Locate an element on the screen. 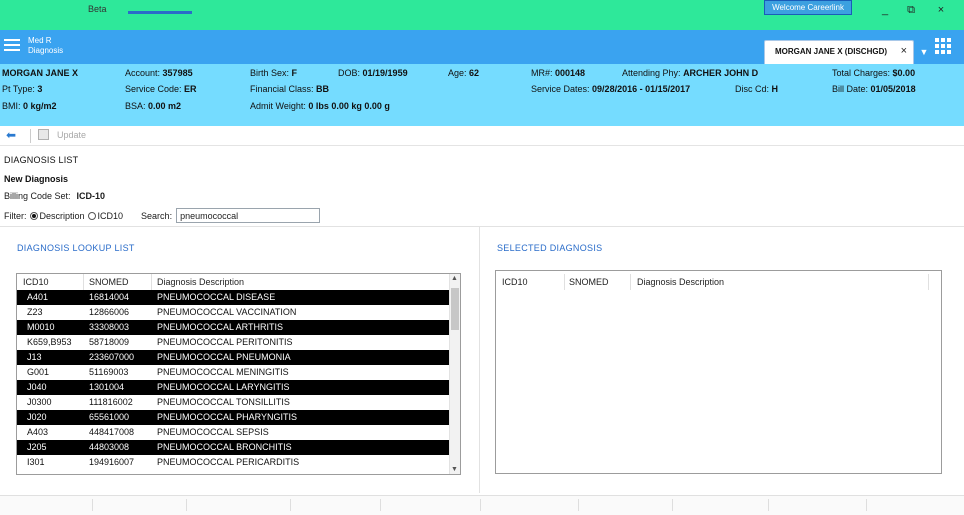  lookup-grid-header: ICD10 SNOMED Diagnosis Description is located at coordinates (238, 282).